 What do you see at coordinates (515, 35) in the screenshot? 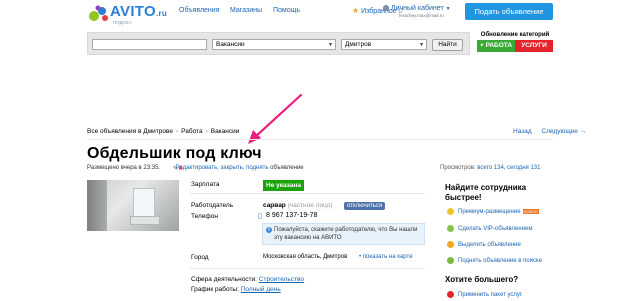
I see `category-update-title: Обновление категорий` at bounding box center [515, 35].